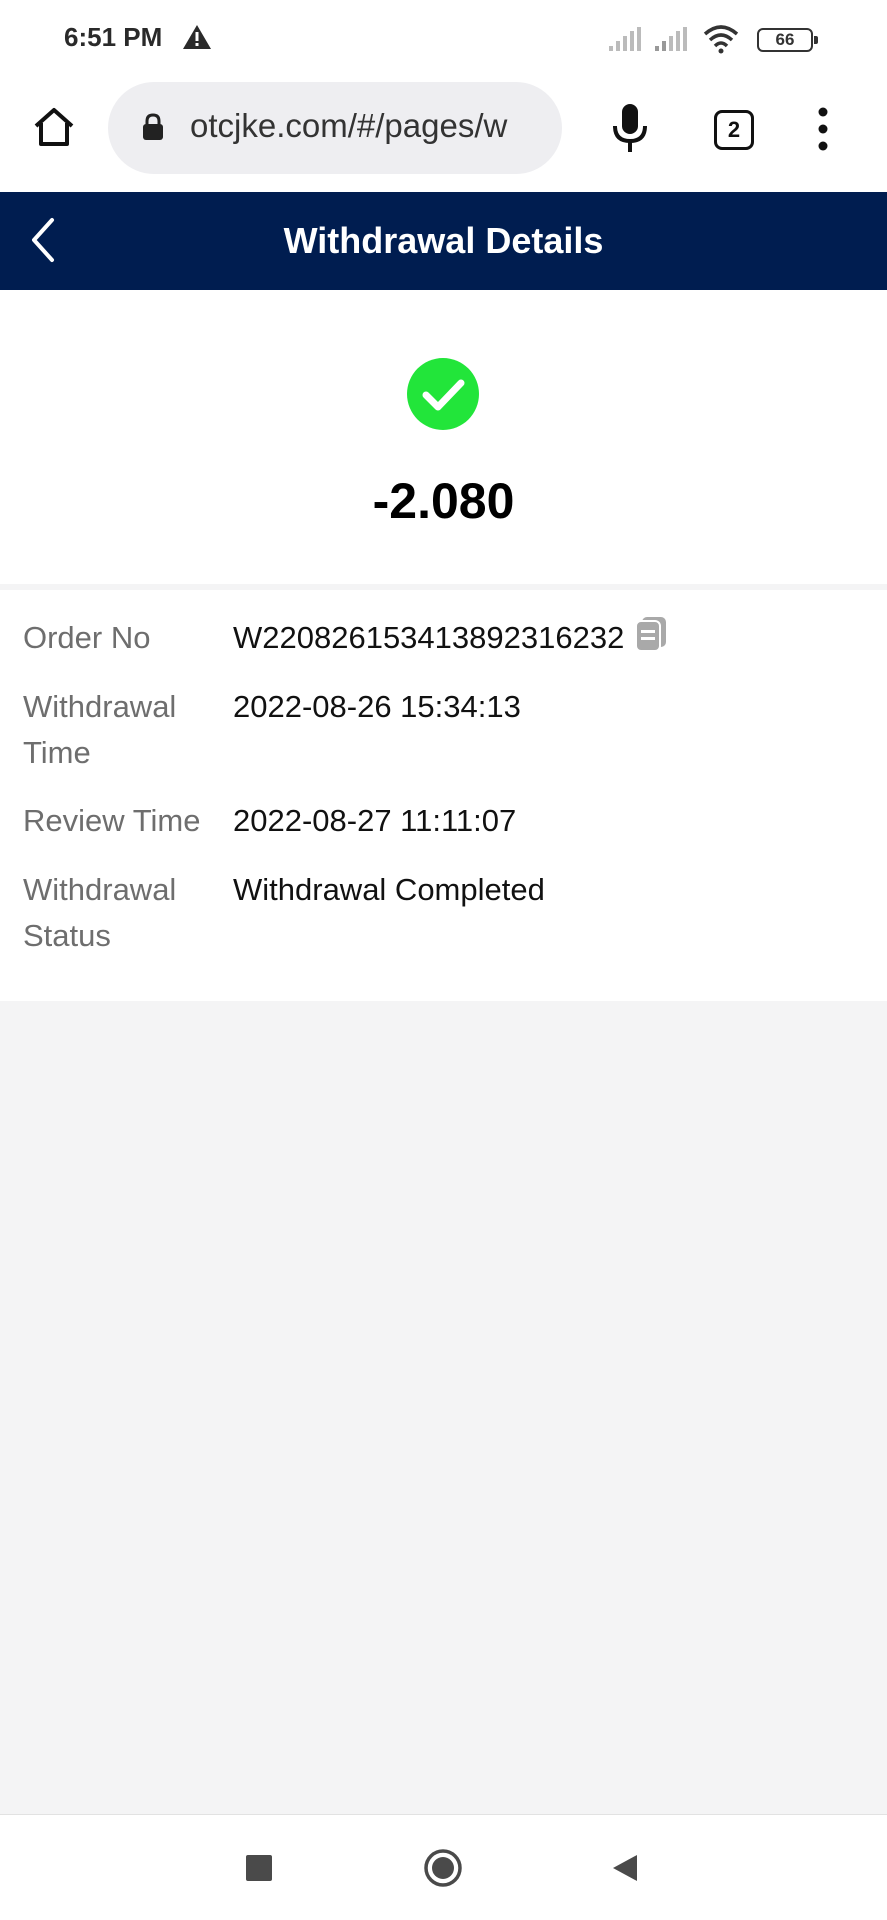  I want to click on browser-toolbar: otcjke.com/#/pages/w 2, so click(443, 134).